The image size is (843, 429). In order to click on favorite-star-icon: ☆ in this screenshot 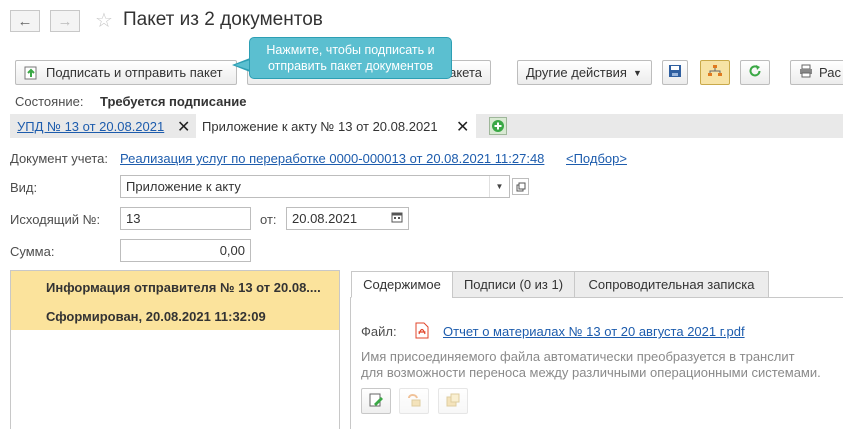, I will do `click(104, 20)`.